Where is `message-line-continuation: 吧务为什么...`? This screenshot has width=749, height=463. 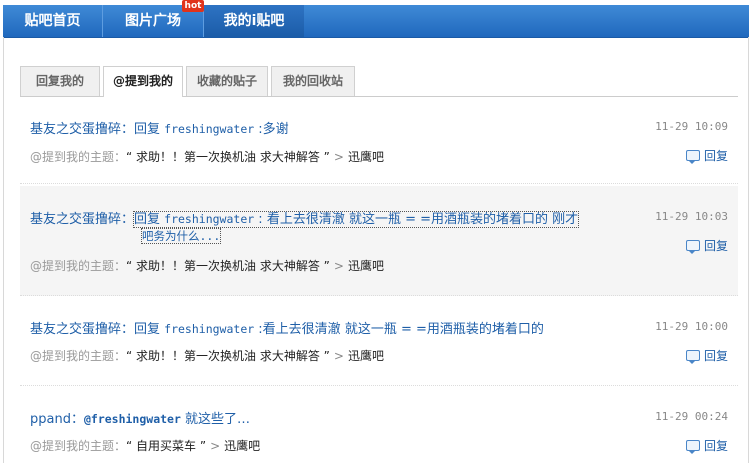
message-line-continuation: 吧务为什么... is located at coordinates (181, 236).